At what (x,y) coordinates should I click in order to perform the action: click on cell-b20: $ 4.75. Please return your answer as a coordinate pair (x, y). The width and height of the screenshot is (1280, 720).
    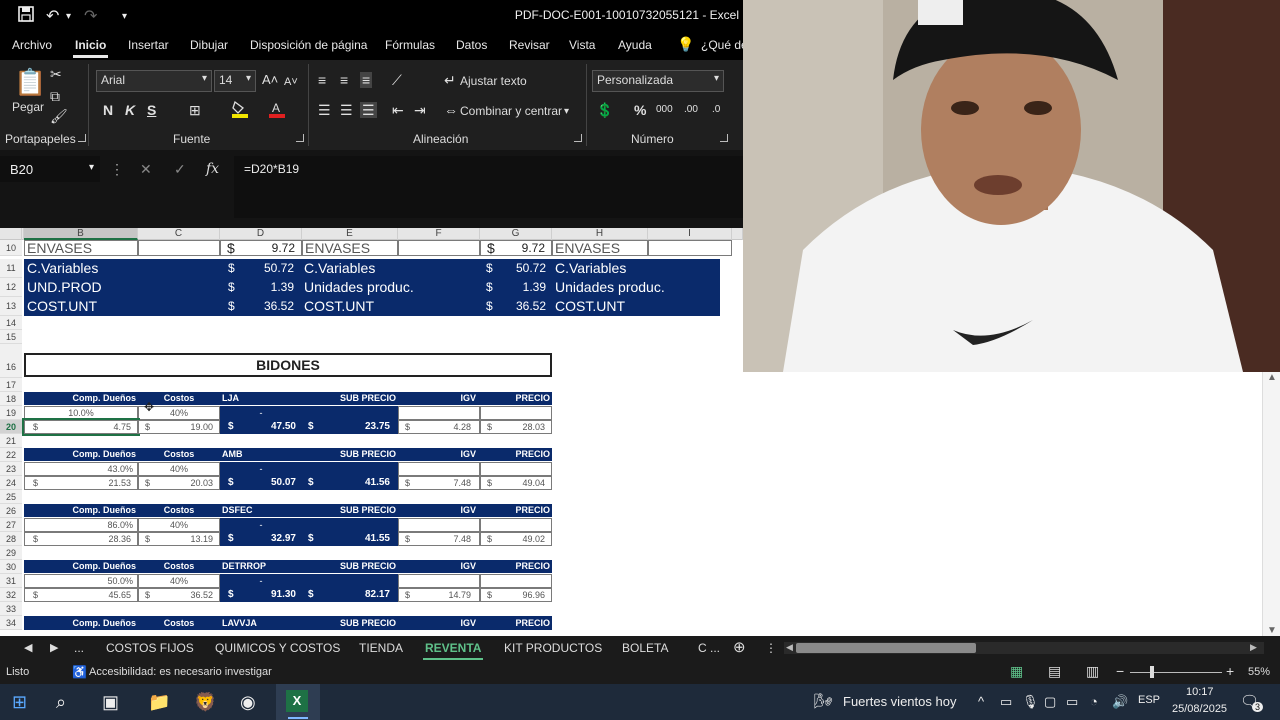
    Looking at the image, I should click on (81, 427).